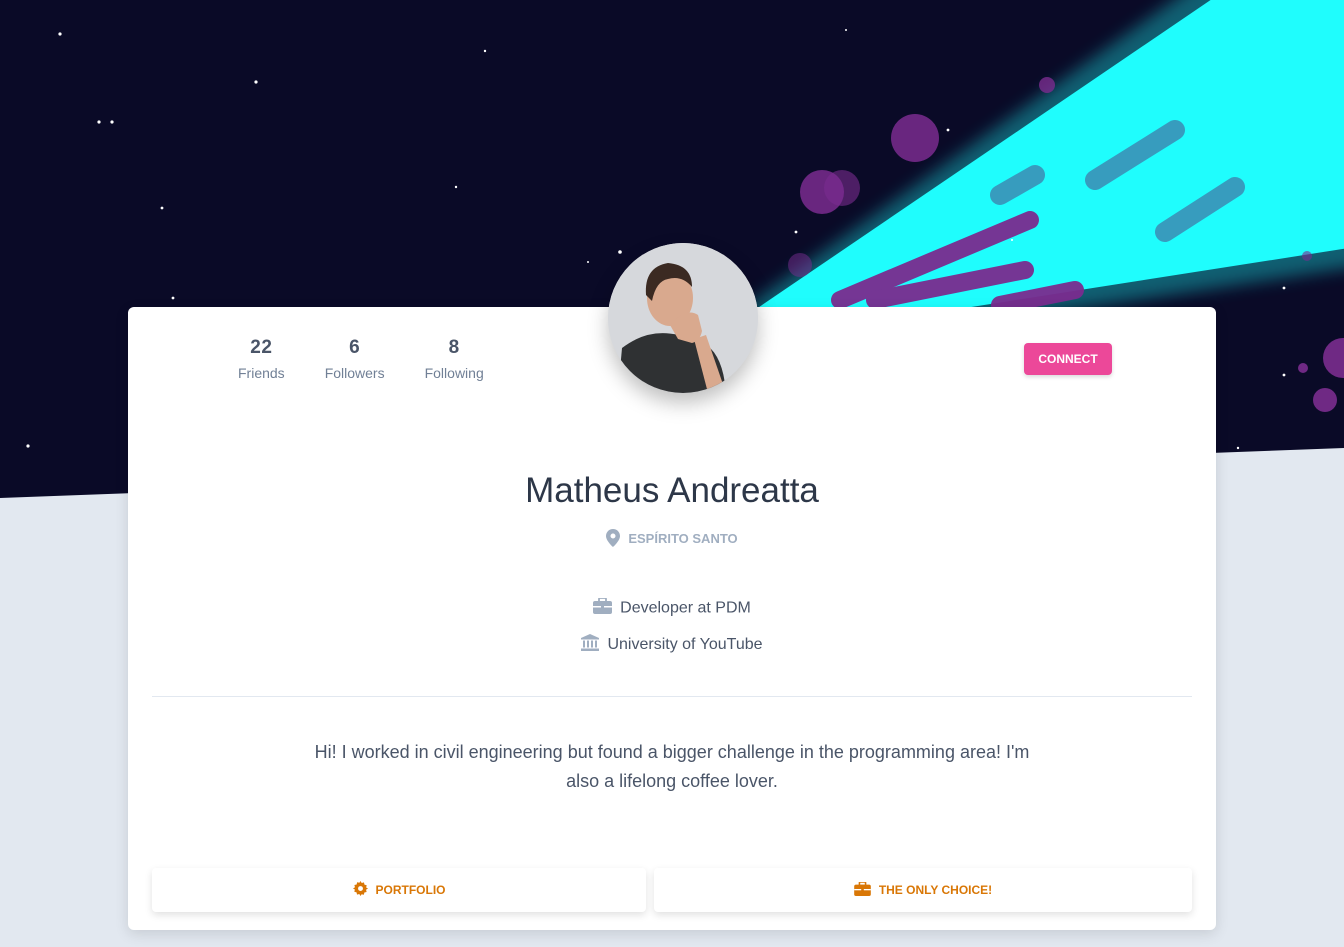 Image resolution: width=1344 pixels, height=947 pixels. What do you see at coordinates (454, 373) in the screenshot?
I see `stat-following-label: Following` at bounding box center [454, 373].